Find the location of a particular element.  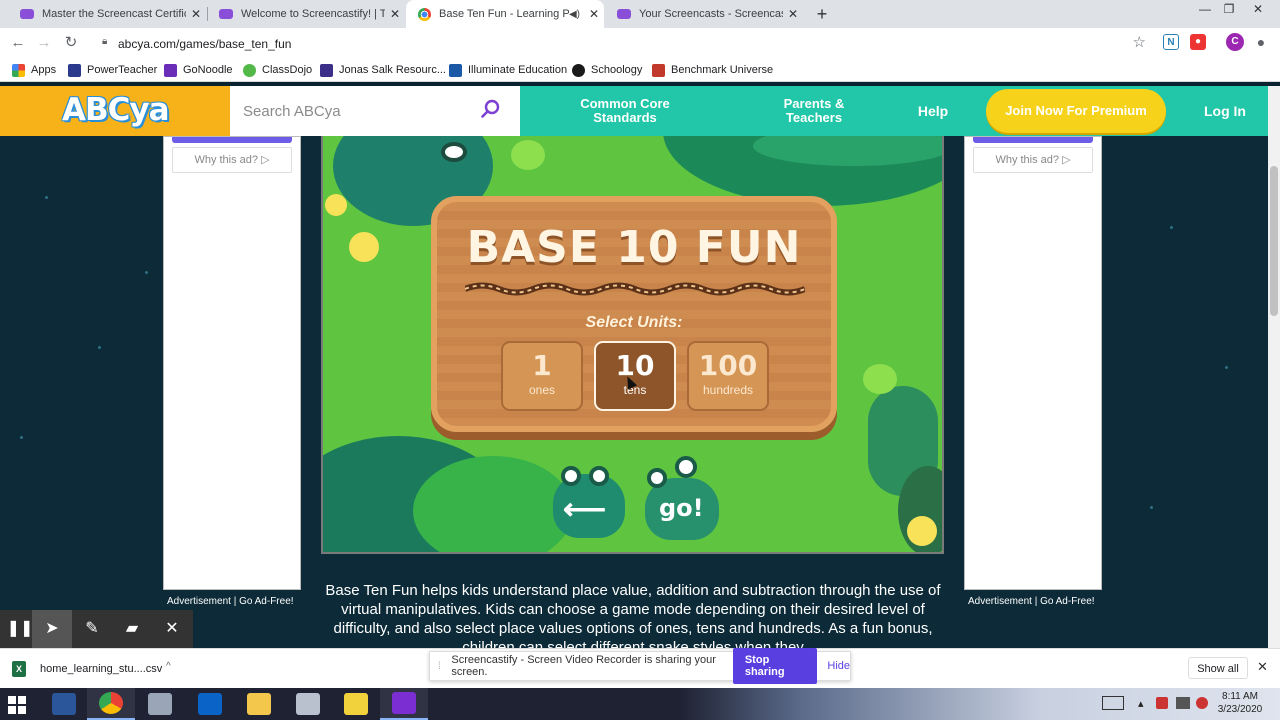

gonoodle-icon is located at coordinates (170, 70).